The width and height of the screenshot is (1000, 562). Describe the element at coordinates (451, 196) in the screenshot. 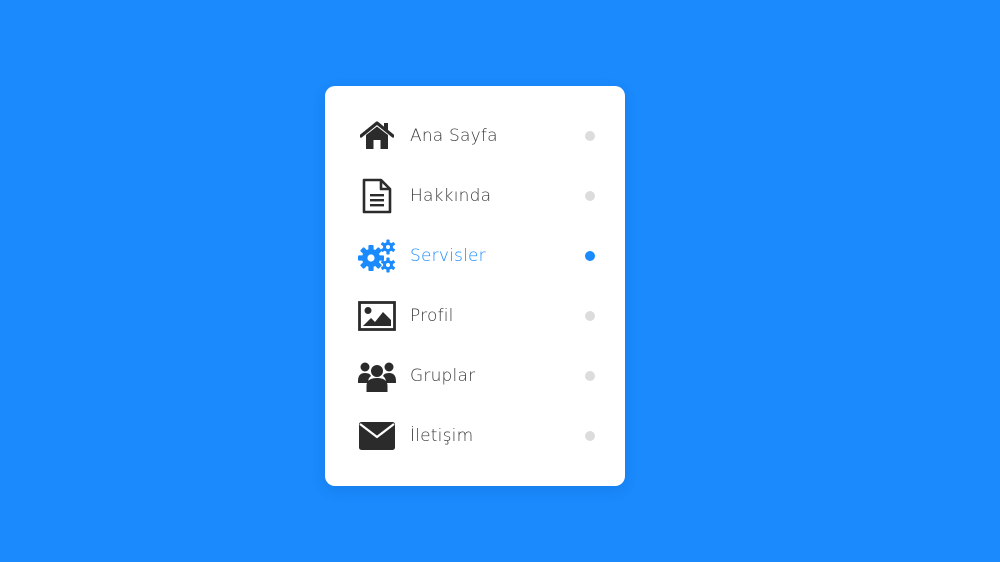

I see `menu-item-label: Hakkında` at that location.